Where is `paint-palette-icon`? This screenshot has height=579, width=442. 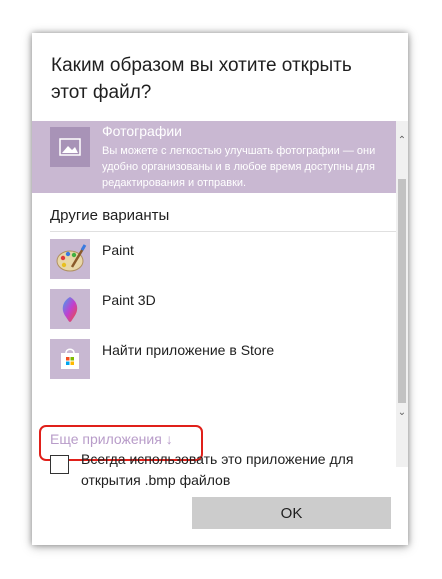
paint-palette-icon is located at coordinates (70, 259).